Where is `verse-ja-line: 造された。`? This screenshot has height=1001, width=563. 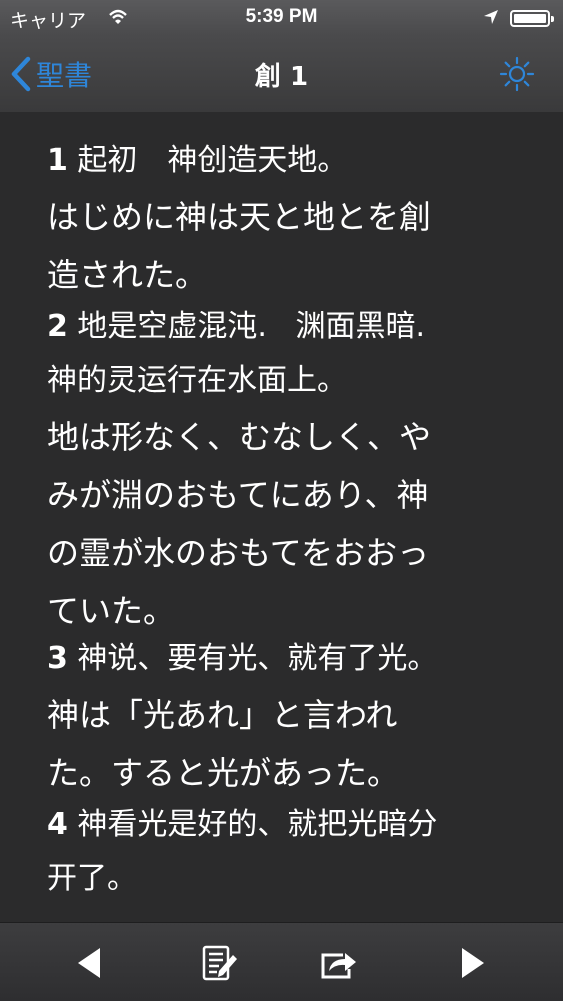 verse-ja-line: 造された。 is located at coordinates (127, 275).